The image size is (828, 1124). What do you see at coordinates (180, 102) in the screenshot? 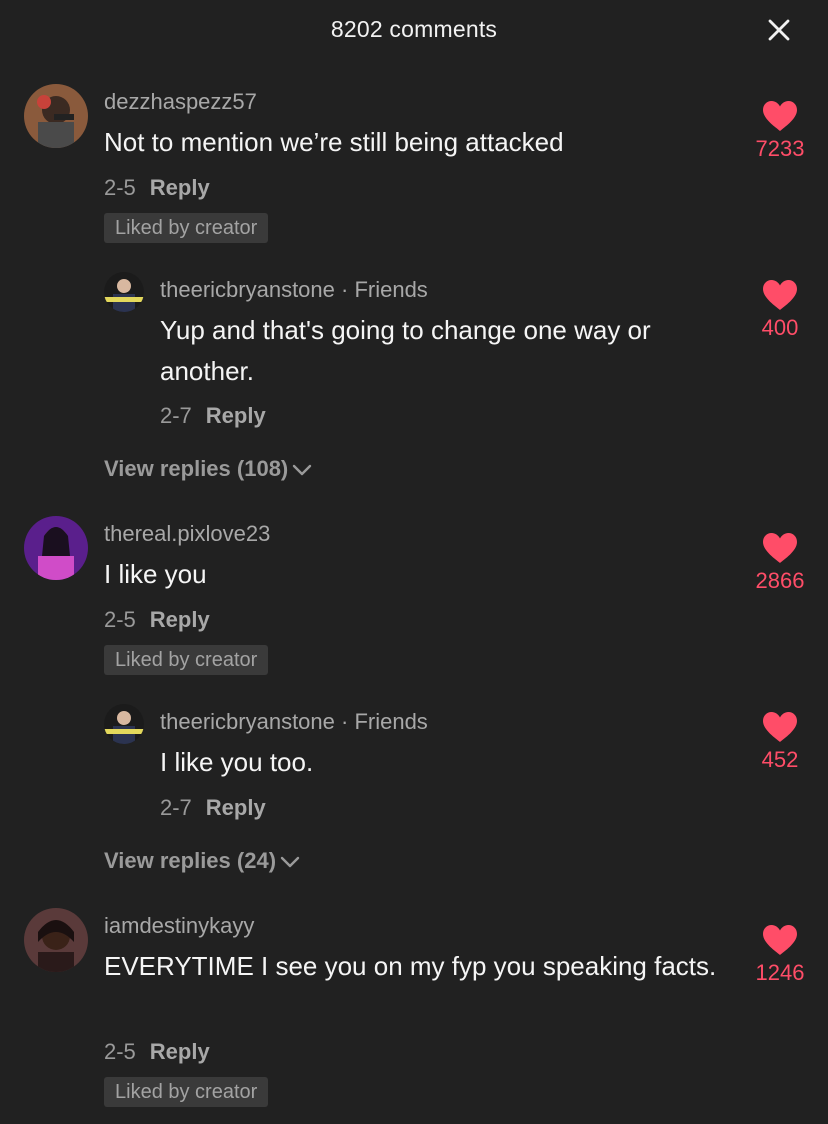
I see `comment-username: dezzhaspezz57` at bounding box center [180, 102].